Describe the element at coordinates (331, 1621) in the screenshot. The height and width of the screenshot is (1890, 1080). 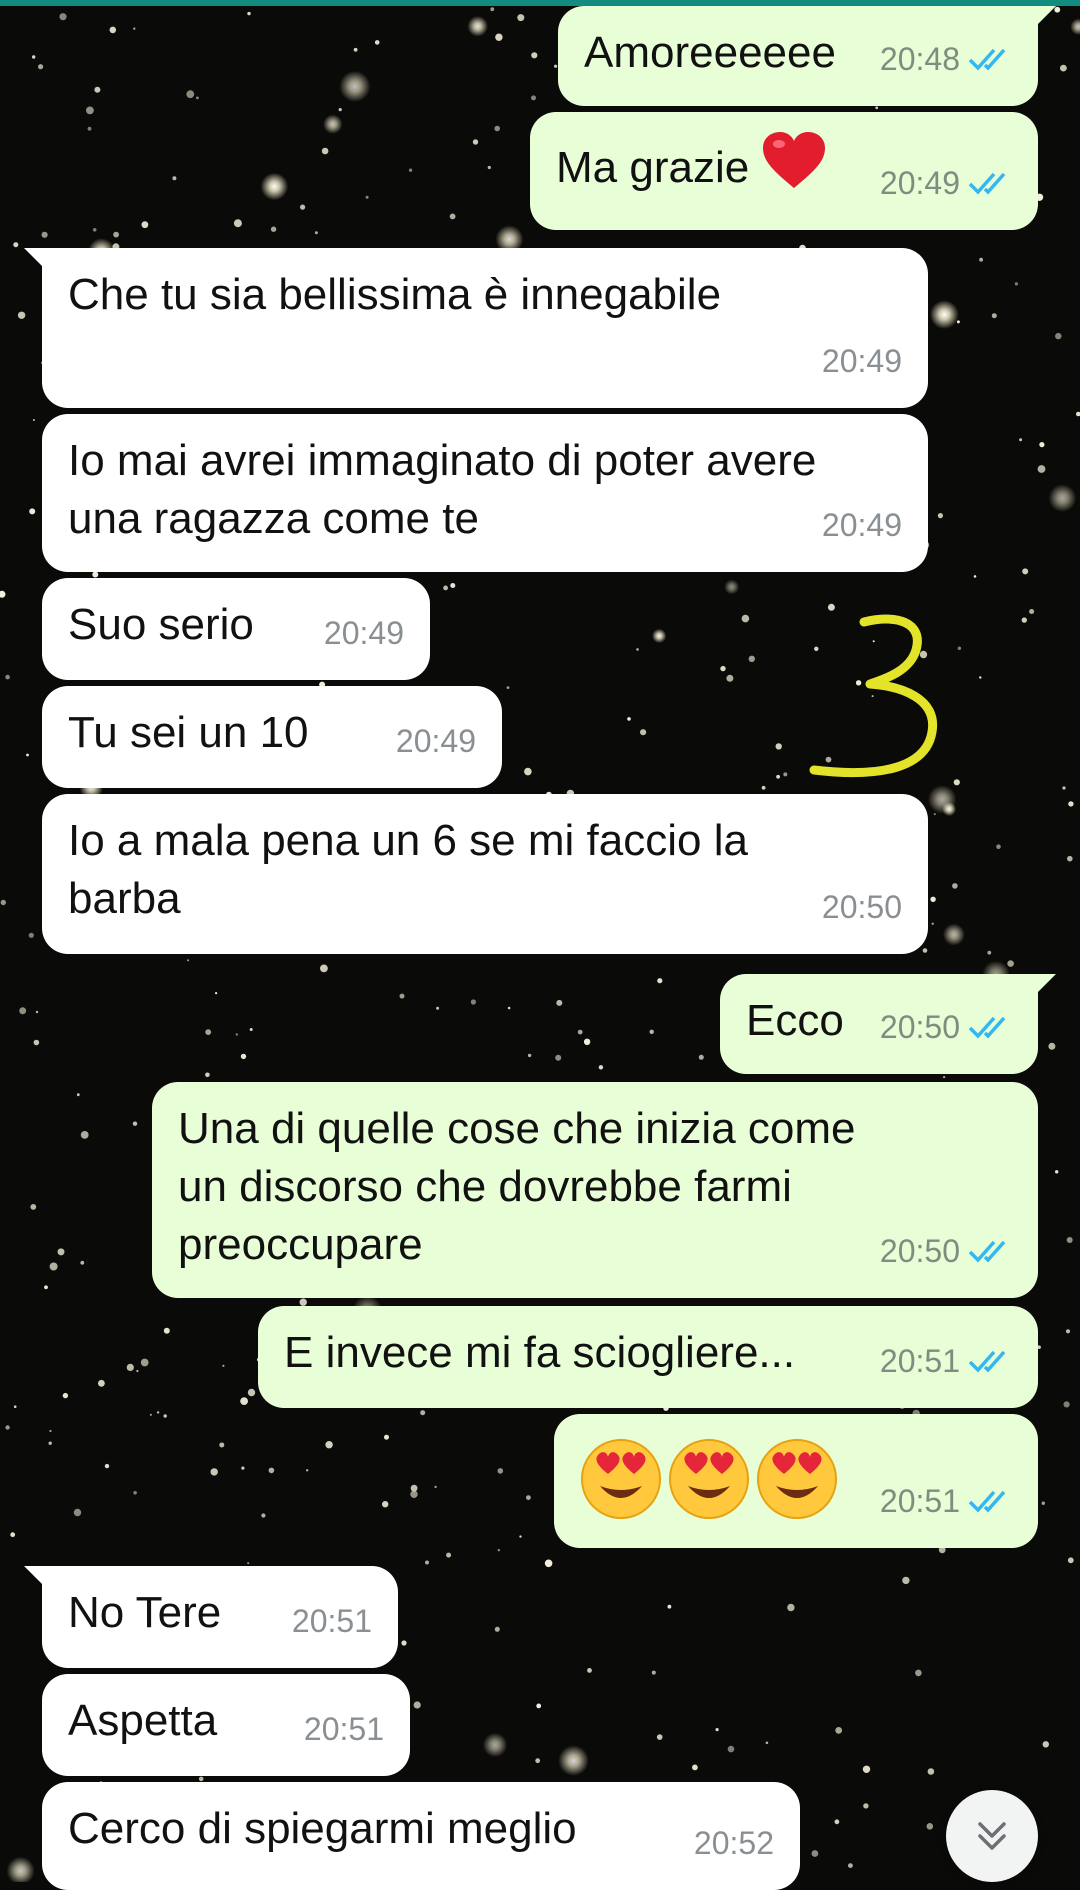
I see `message-time: 20:51` at that location.